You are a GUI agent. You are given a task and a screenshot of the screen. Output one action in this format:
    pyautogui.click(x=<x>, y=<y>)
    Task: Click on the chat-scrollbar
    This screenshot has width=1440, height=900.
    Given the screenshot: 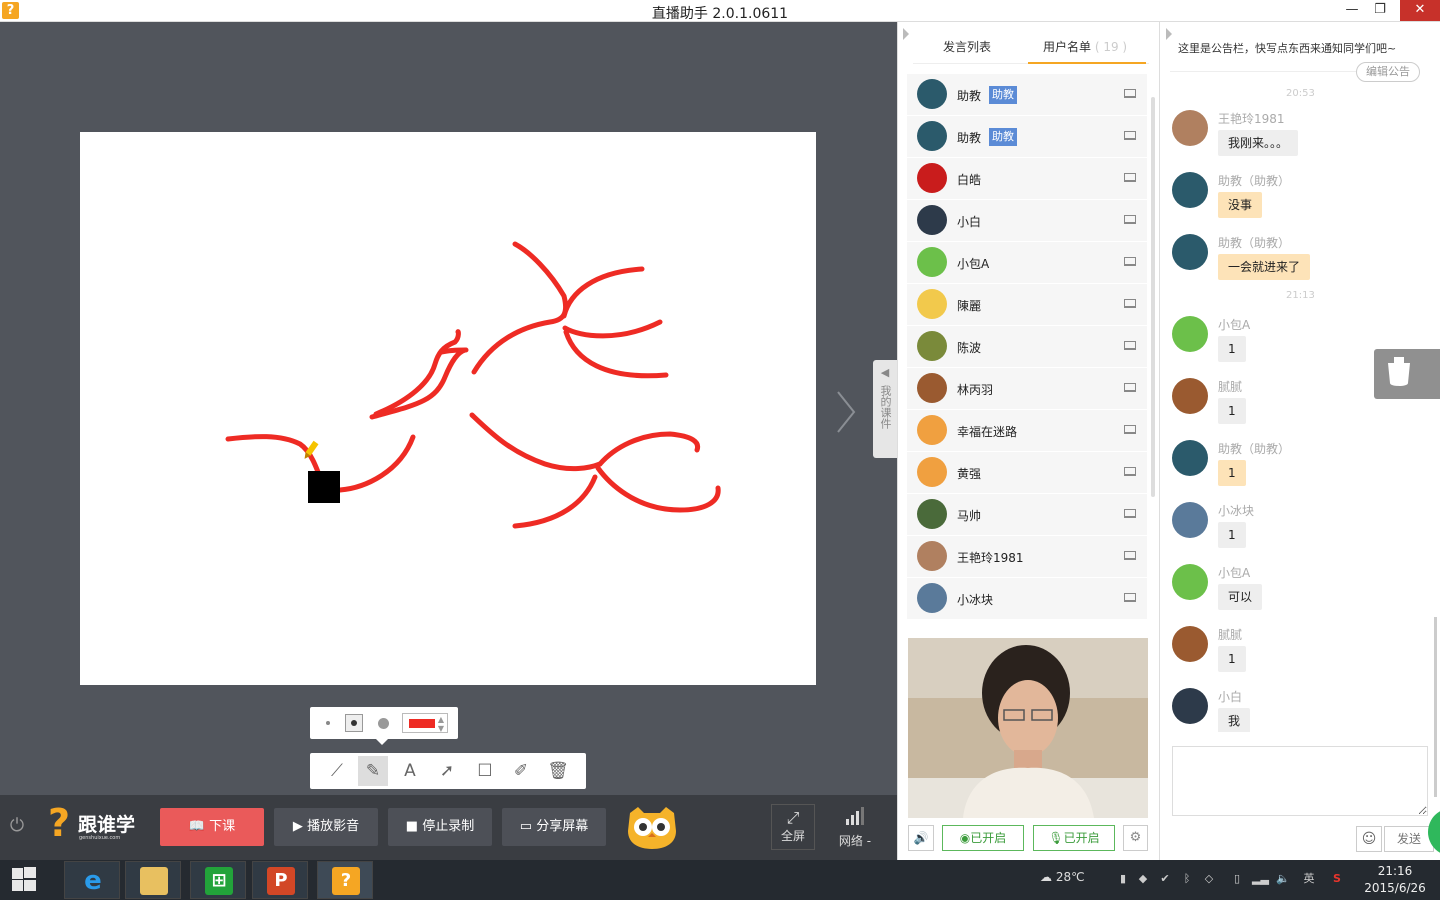 What is the action you would take?
    pyautogui.click(x=1435, y=707)
    